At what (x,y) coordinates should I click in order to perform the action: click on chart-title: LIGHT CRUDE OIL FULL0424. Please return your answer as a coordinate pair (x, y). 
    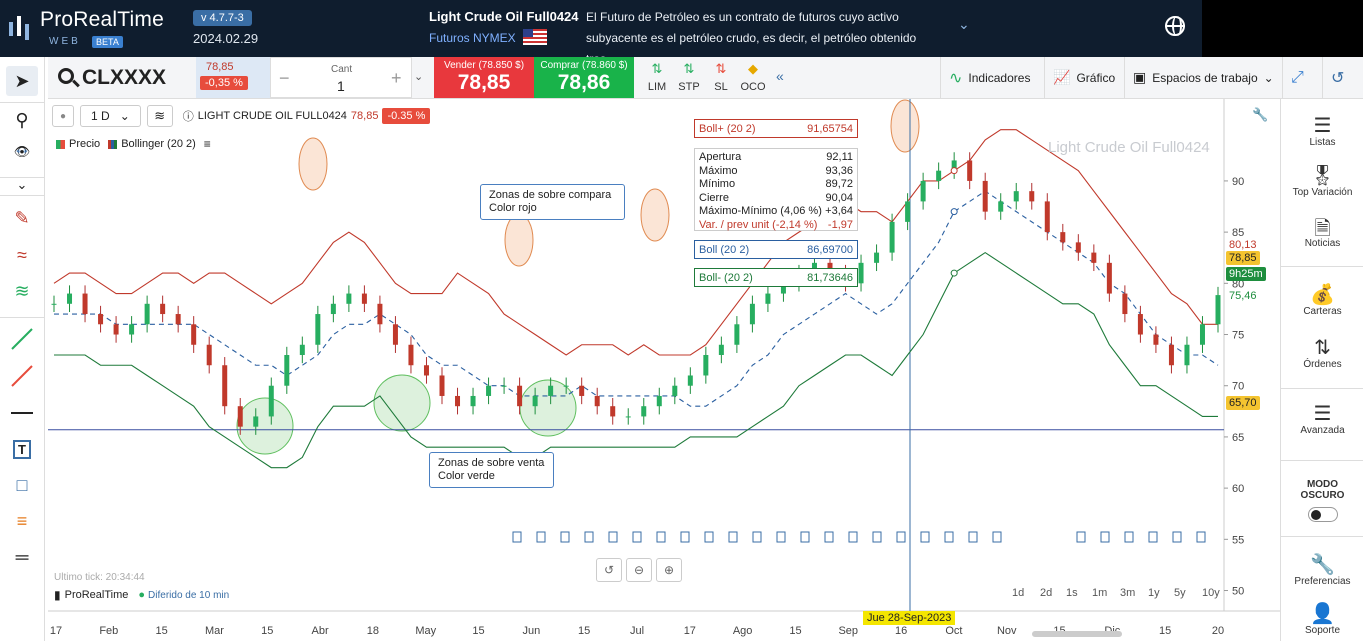
    Looking at the image, I should click on (272, 116).